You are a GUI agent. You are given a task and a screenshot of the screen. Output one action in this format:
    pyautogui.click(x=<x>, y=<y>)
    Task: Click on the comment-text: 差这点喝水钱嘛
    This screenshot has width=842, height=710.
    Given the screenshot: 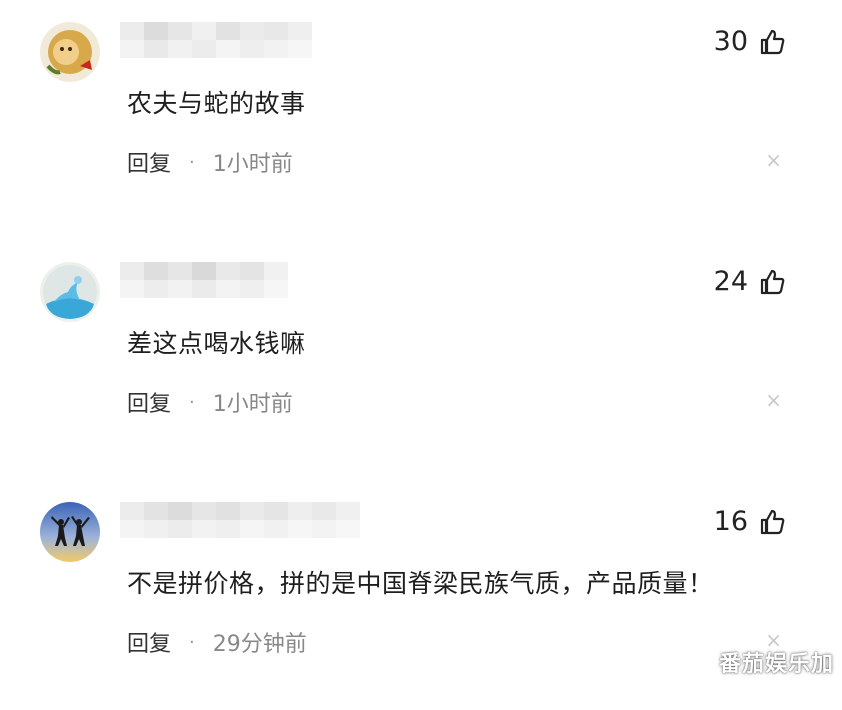 What is the action you would take?
    pyautogui.click(x=216, y=343)
    